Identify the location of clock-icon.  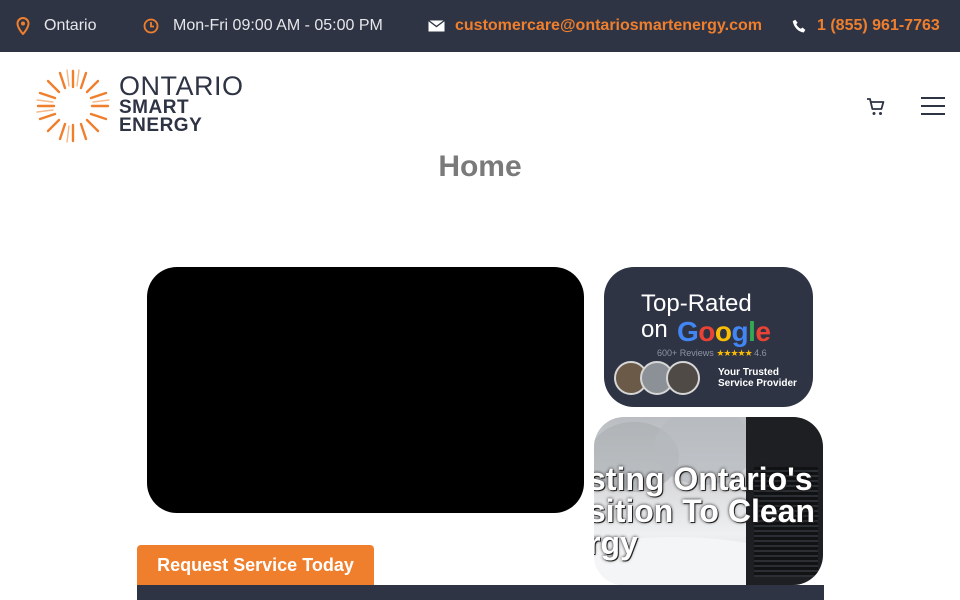
(151, 26).